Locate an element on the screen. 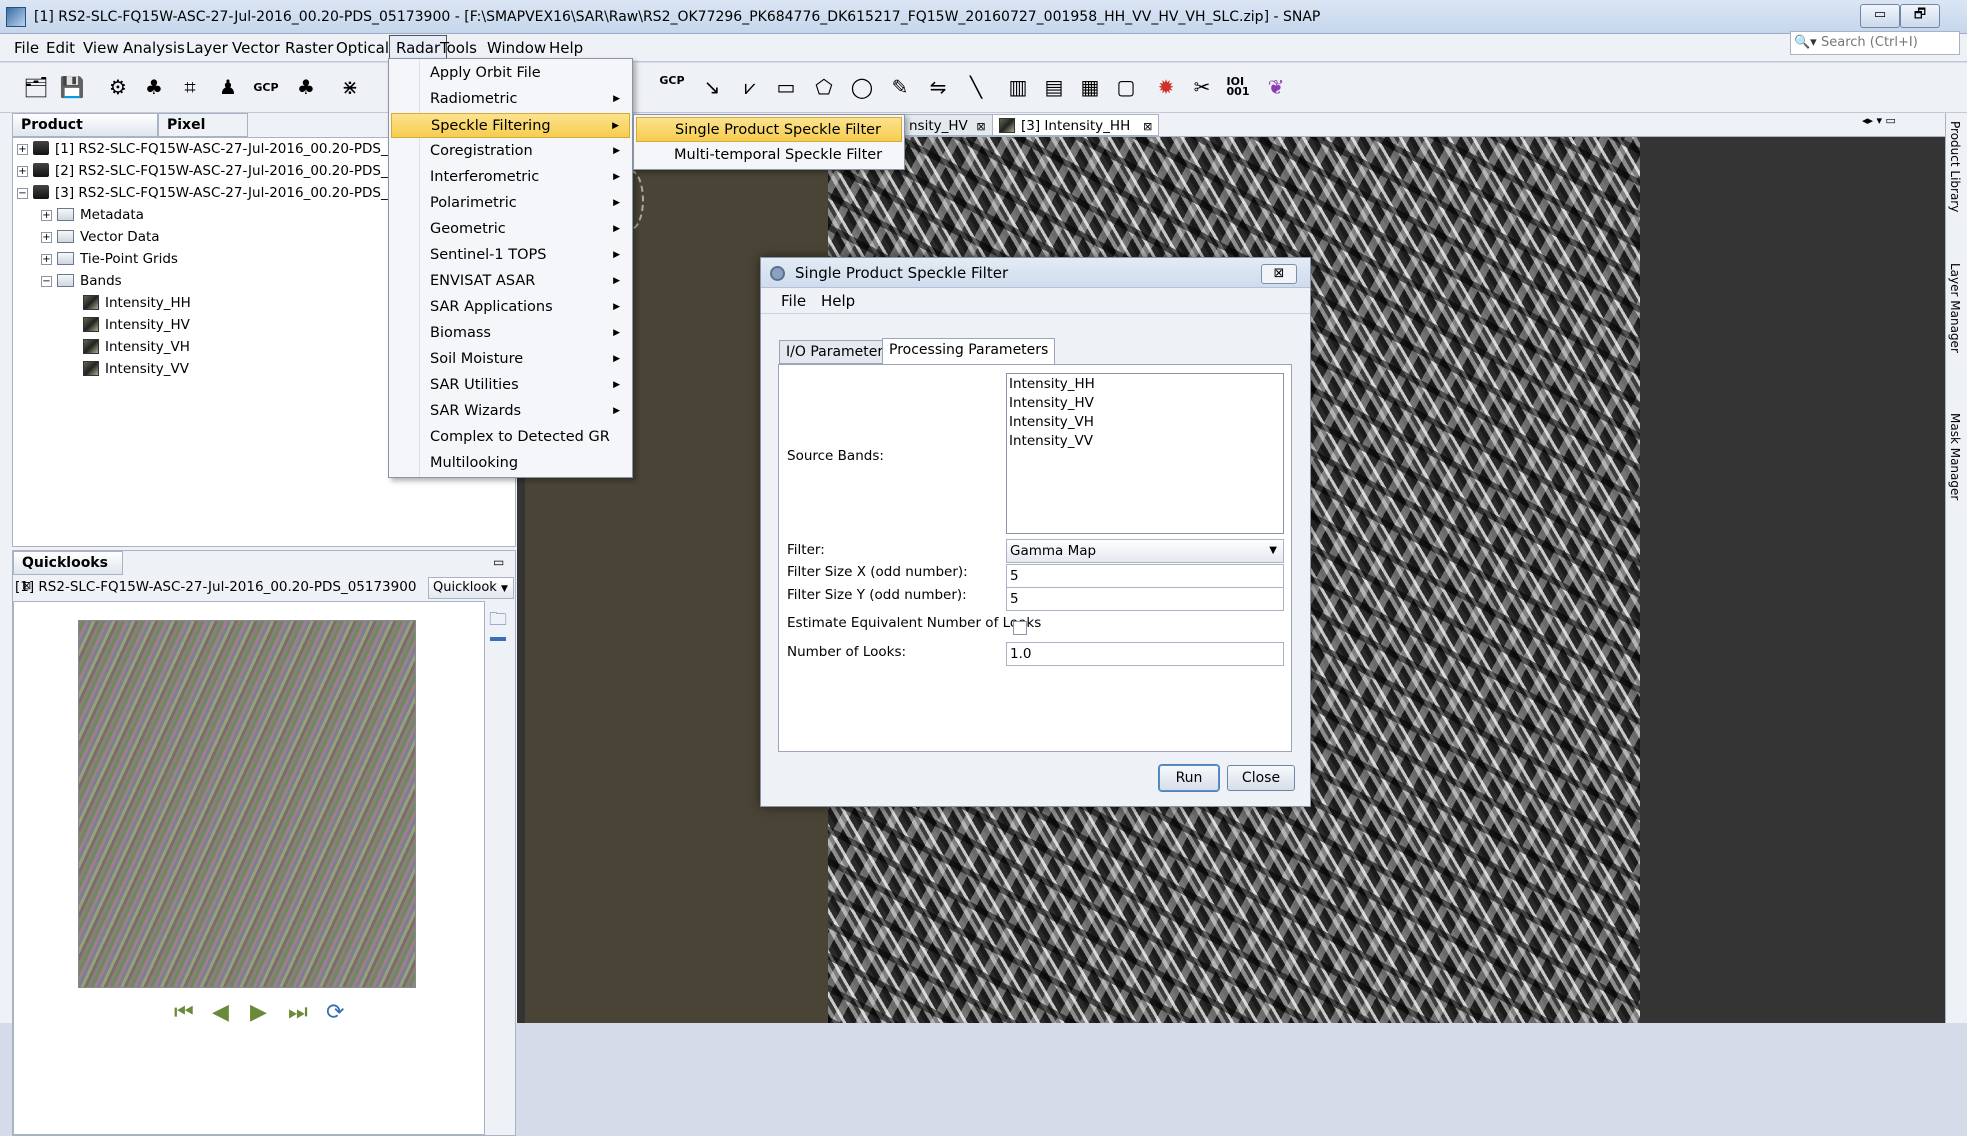 The image size is (1967, 1136). menu-item-coregistration: Coregistration ▶ is located at coordinates (510, 151).